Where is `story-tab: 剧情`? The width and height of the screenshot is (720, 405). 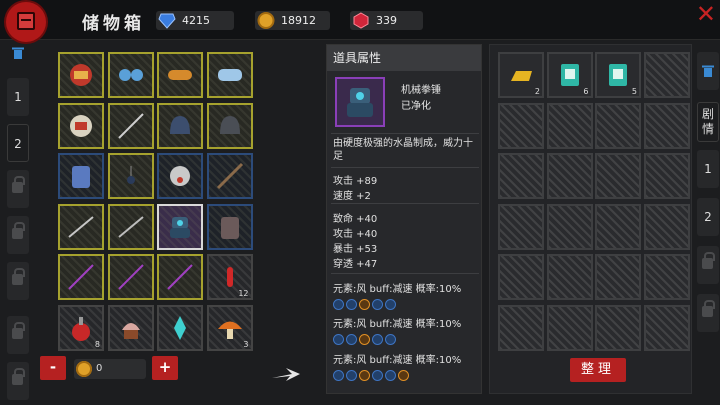 story-tab: 剧情 is located at coordinates (708, 122).